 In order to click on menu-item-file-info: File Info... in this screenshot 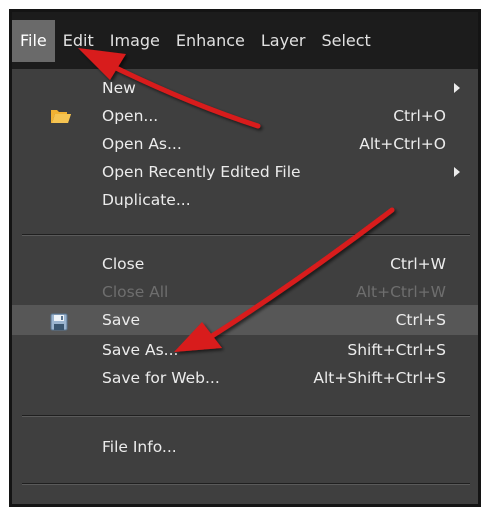, I will do `click(245, 447)`.